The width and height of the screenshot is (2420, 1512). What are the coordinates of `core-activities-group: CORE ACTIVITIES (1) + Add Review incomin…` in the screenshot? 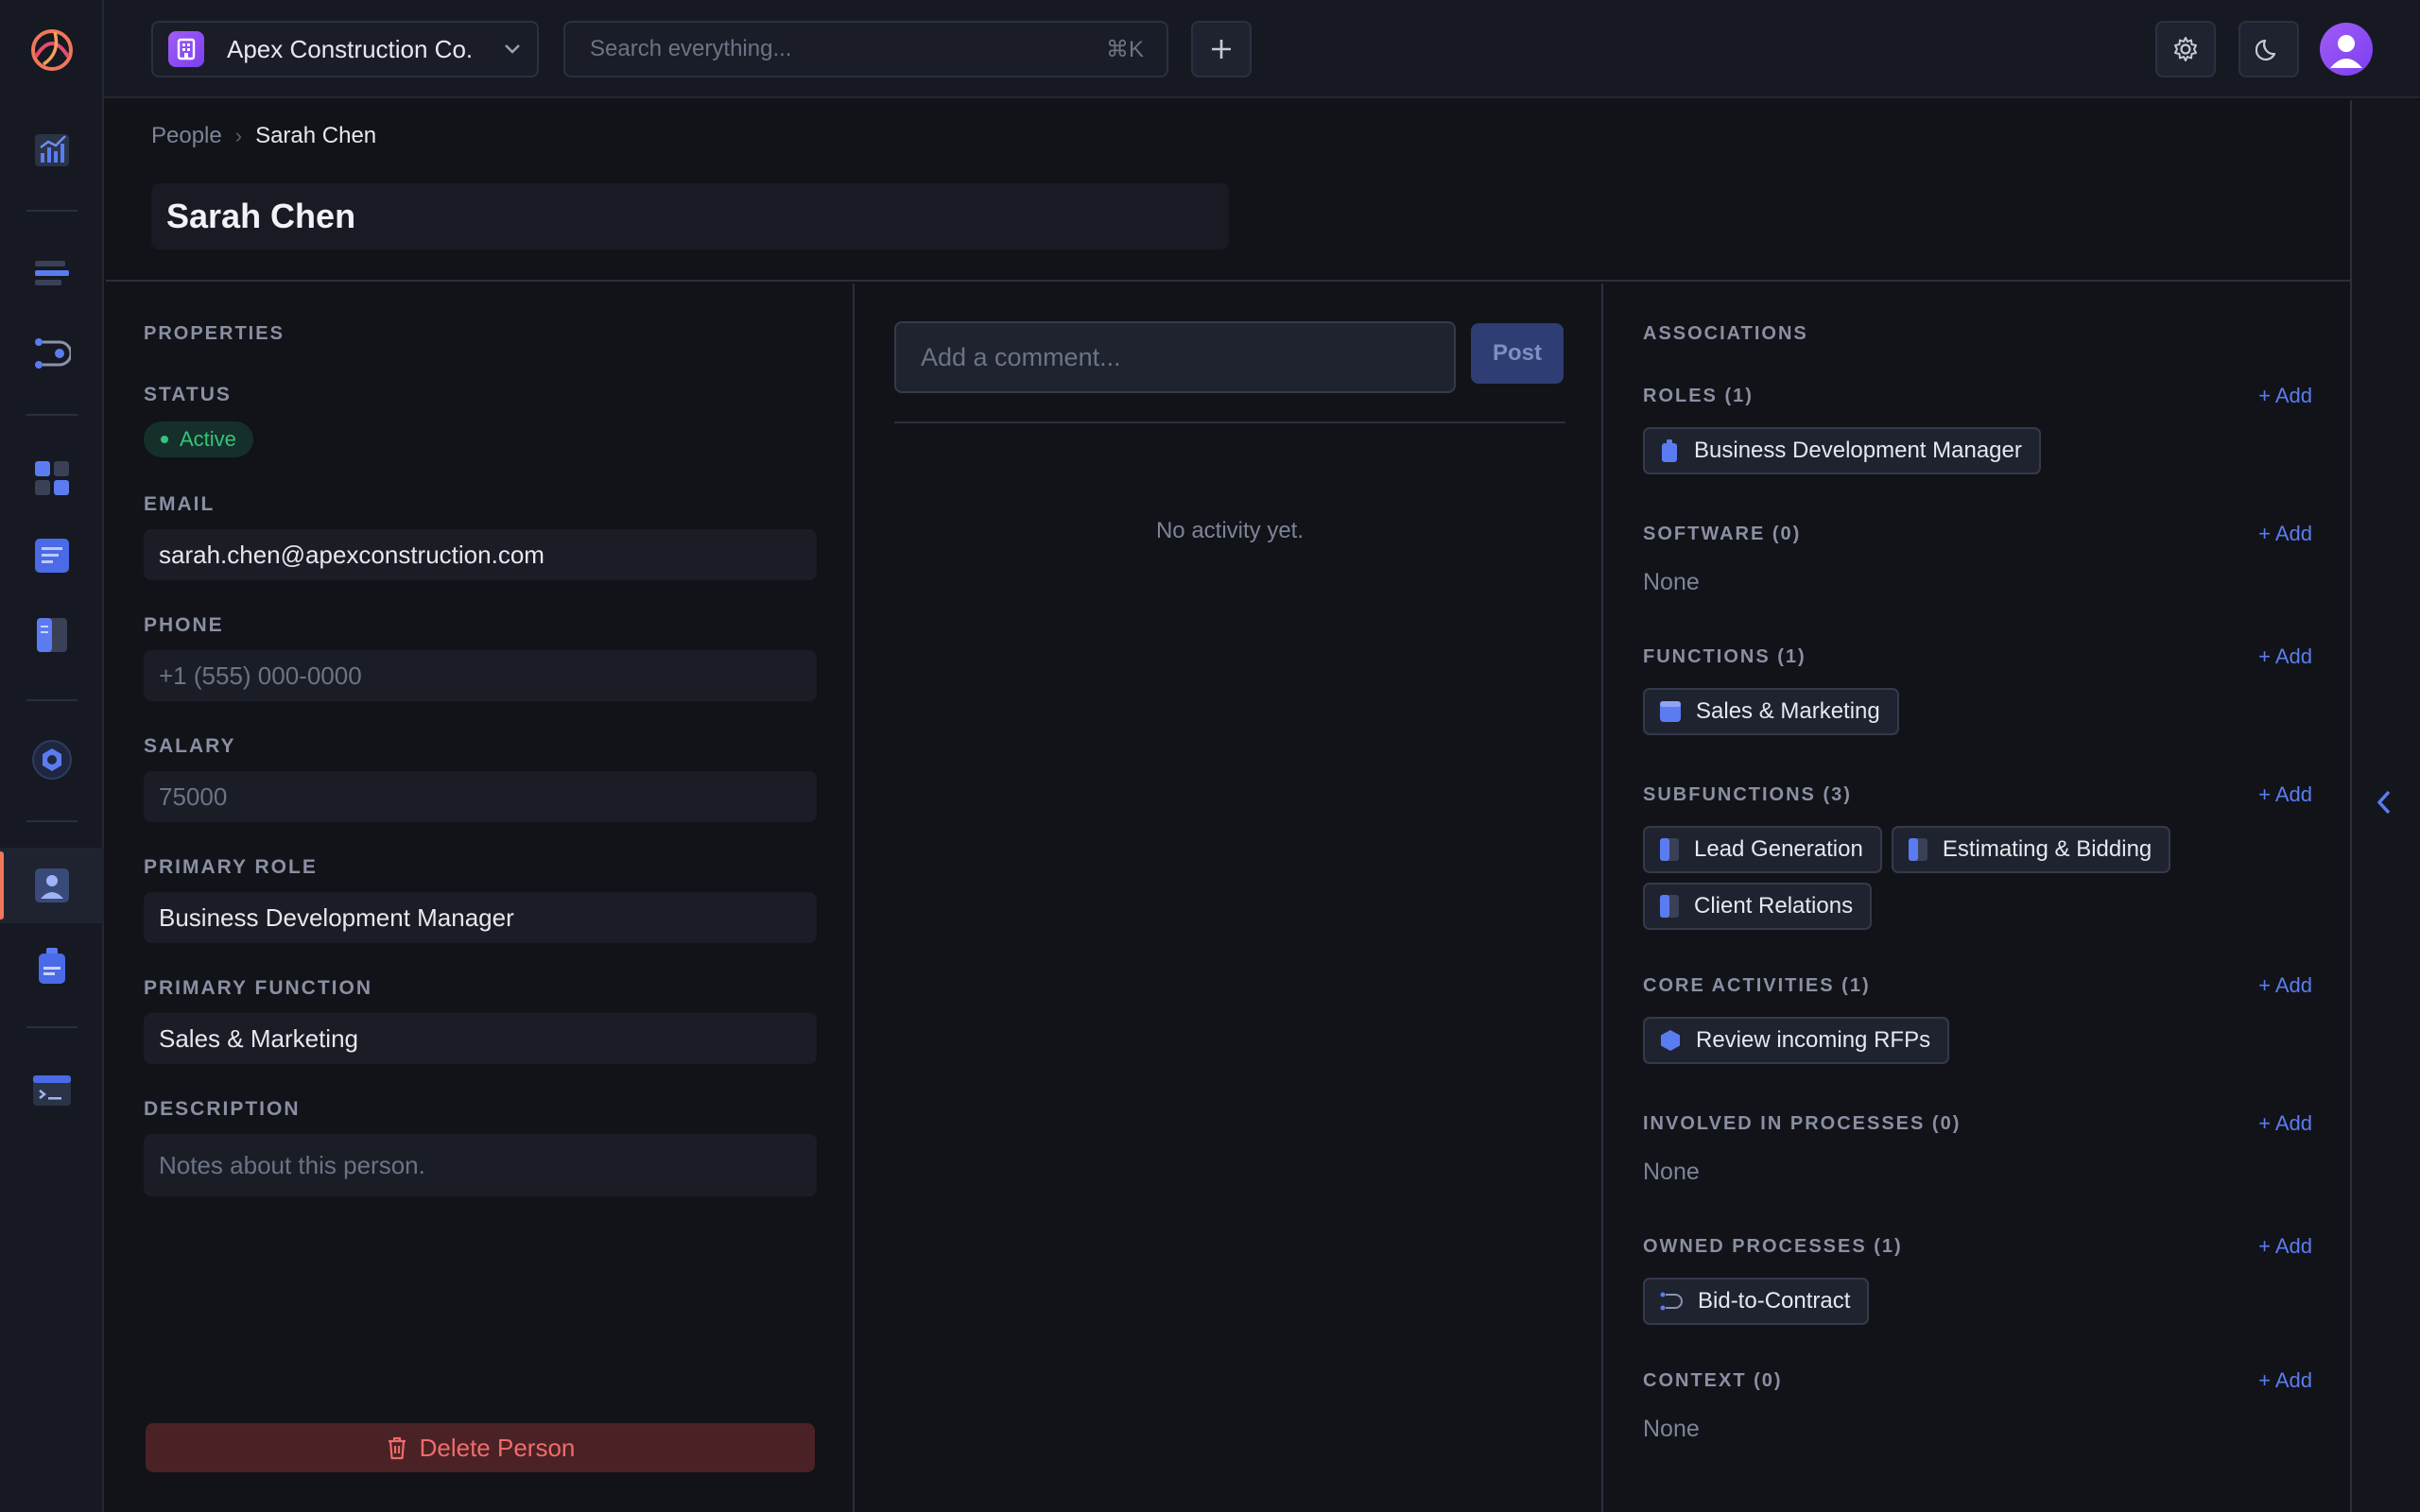 It's located at (1977, 1017).